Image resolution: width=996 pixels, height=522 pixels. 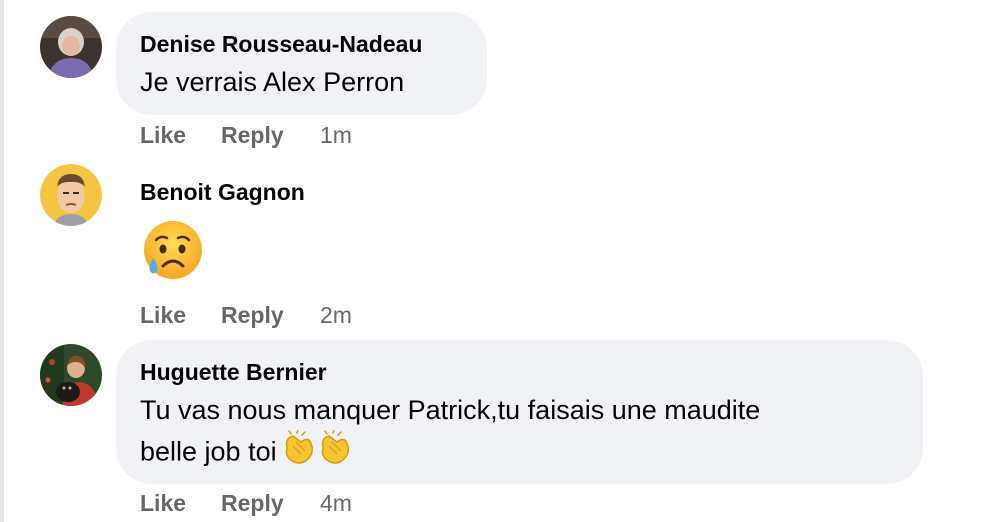 I want to click on comment-timestamp: 1m, so click(x=336, y=135).